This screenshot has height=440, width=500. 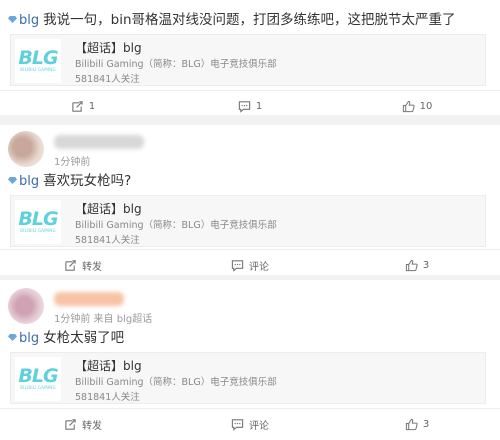 What do you see at coordinates (417, 106) in the screenshot?
I see `like-button: 10` at bounding box center [417, 106].